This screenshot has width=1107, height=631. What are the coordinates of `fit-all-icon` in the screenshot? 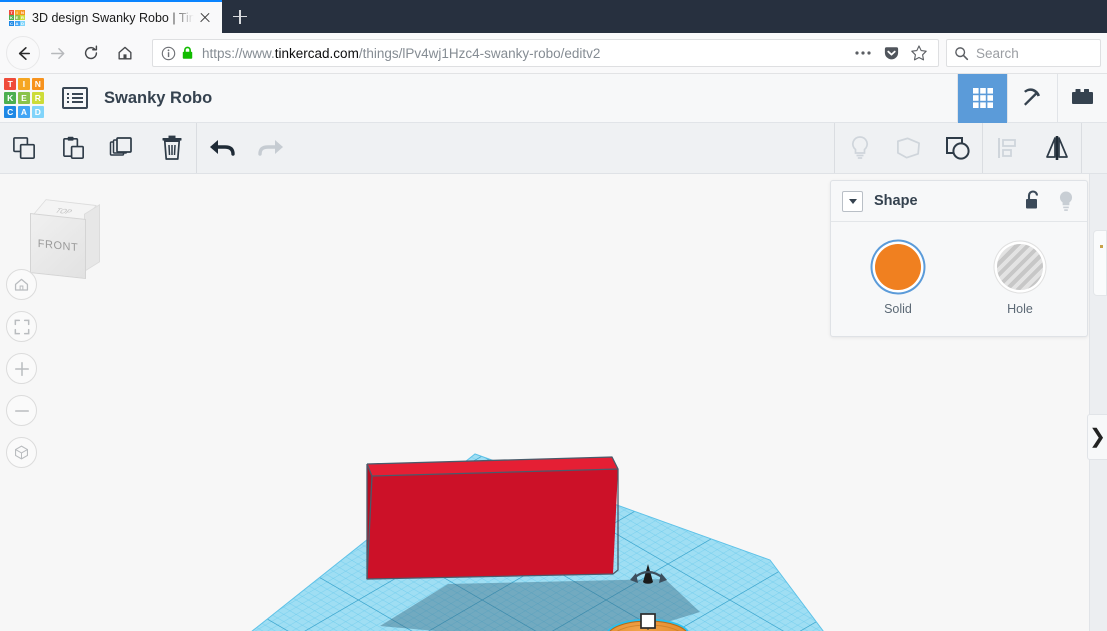 It's located at (21, 326).